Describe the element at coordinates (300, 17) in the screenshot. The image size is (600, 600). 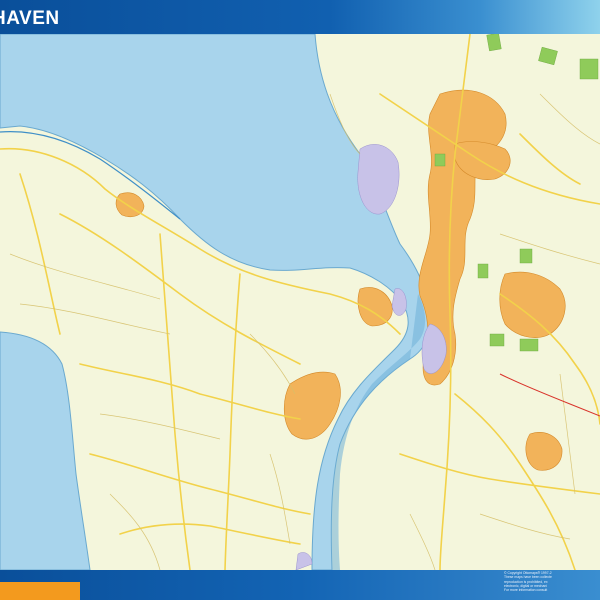
I see `header-bar: HAVEN` at that location.